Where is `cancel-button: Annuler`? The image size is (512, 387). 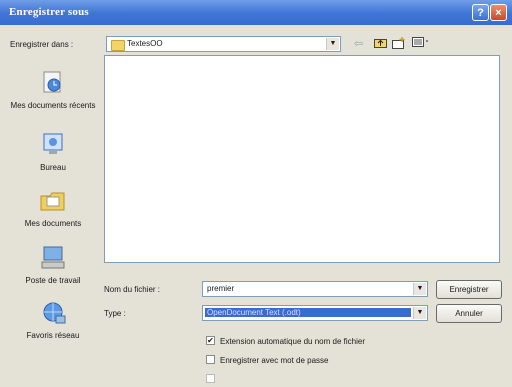
cancel-button: Annuler is located at coordinates (469, 313).